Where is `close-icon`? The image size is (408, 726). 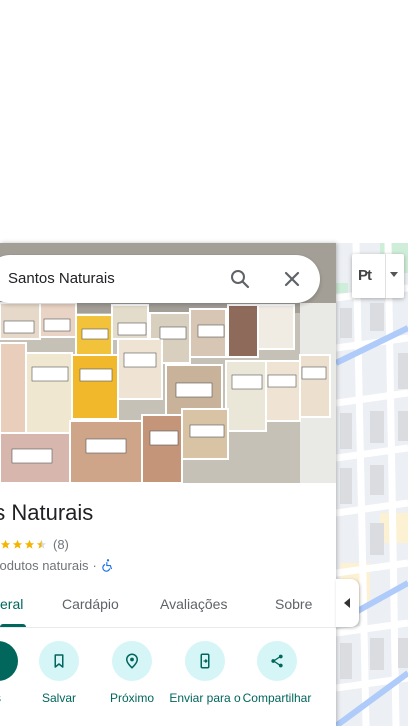
close-icon is located at coordinates (292, 279).